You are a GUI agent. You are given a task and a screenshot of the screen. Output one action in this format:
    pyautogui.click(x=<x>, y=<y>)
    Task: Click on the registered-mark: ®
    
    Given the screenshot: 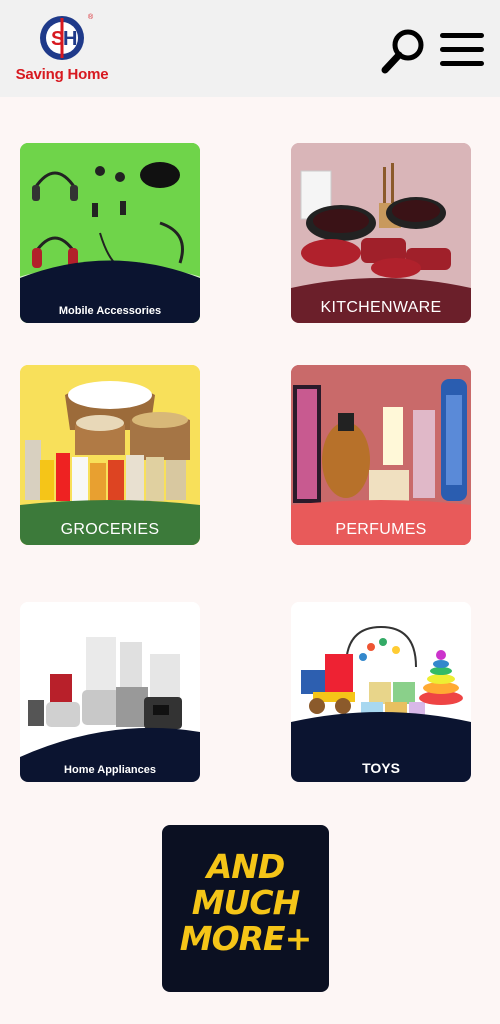 What is the action you would take?
    pyautogui.click(x=91, y=17)
    